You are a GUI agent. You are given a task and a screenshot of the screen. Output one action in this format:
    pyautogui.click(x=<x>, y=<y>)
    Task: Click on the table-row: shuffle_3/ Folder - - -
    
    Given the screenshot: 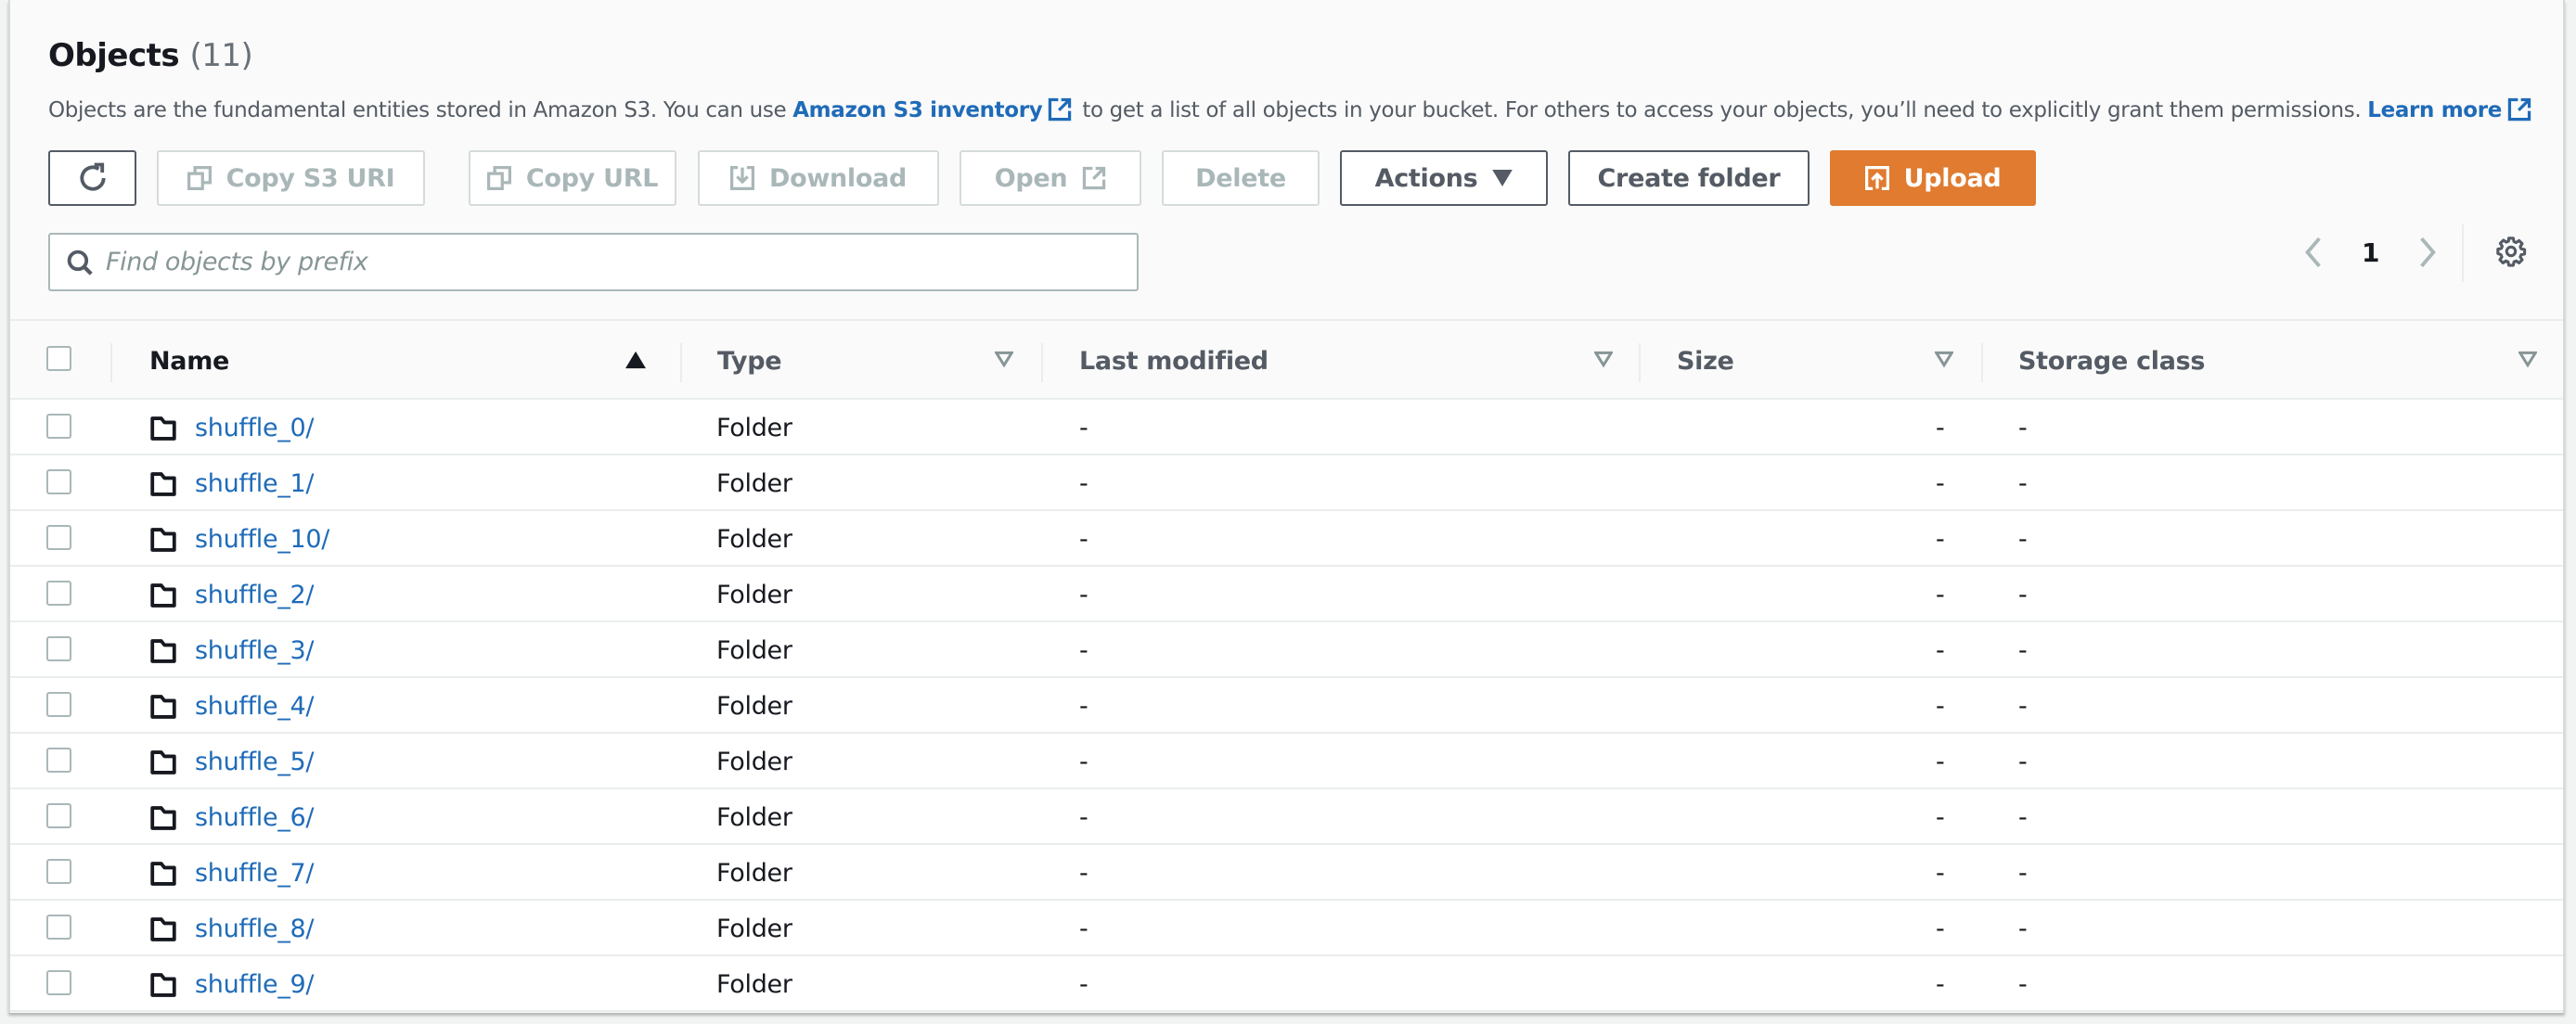 What is the action you would take?
    pyautogui.click(x=1286, y=650)
    